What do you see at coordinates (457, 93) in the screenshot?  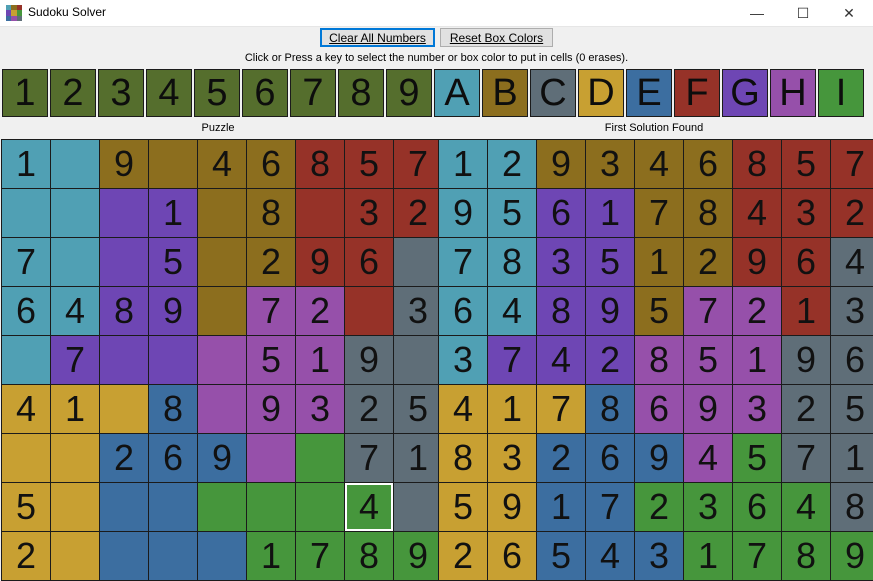 I see `color-button-A: A` at bounding box center [457, 93].